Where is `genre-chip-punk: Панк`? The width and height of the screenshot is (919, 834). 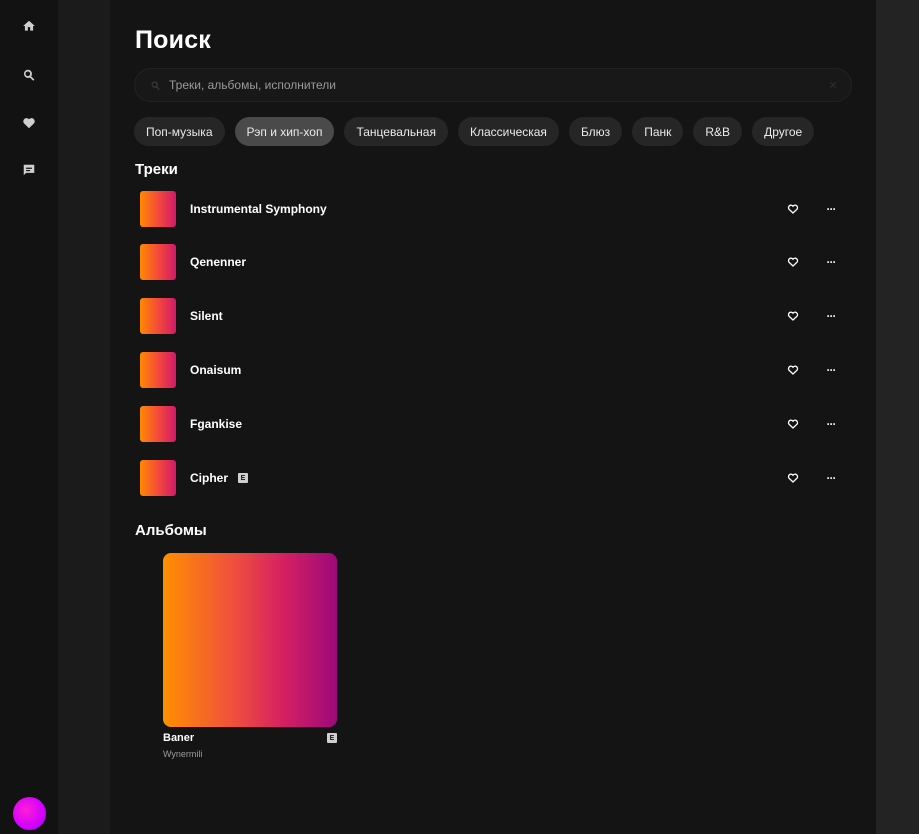 genre-chip-punk: Панк is located at coordinates (658, 131).